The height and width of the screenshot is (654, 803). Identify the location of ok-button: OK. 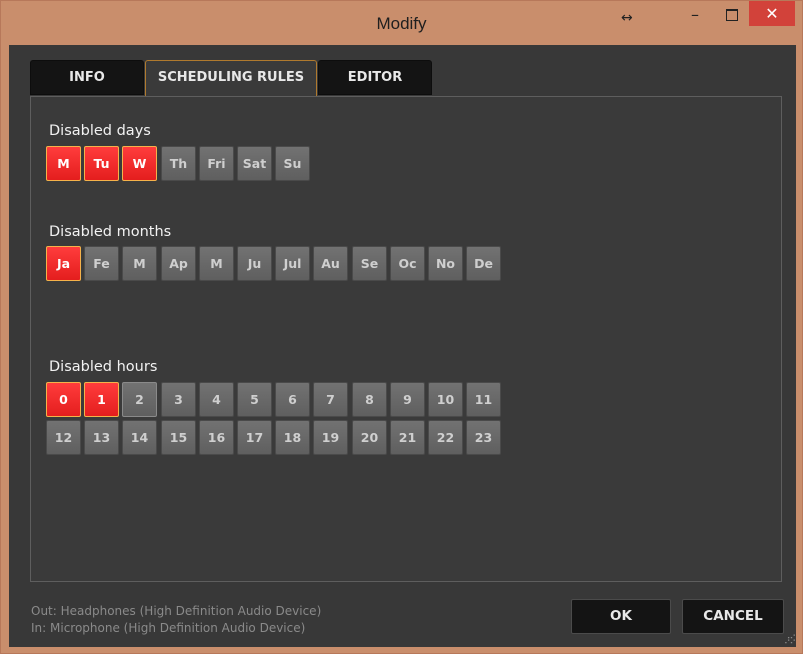
(621, 616).